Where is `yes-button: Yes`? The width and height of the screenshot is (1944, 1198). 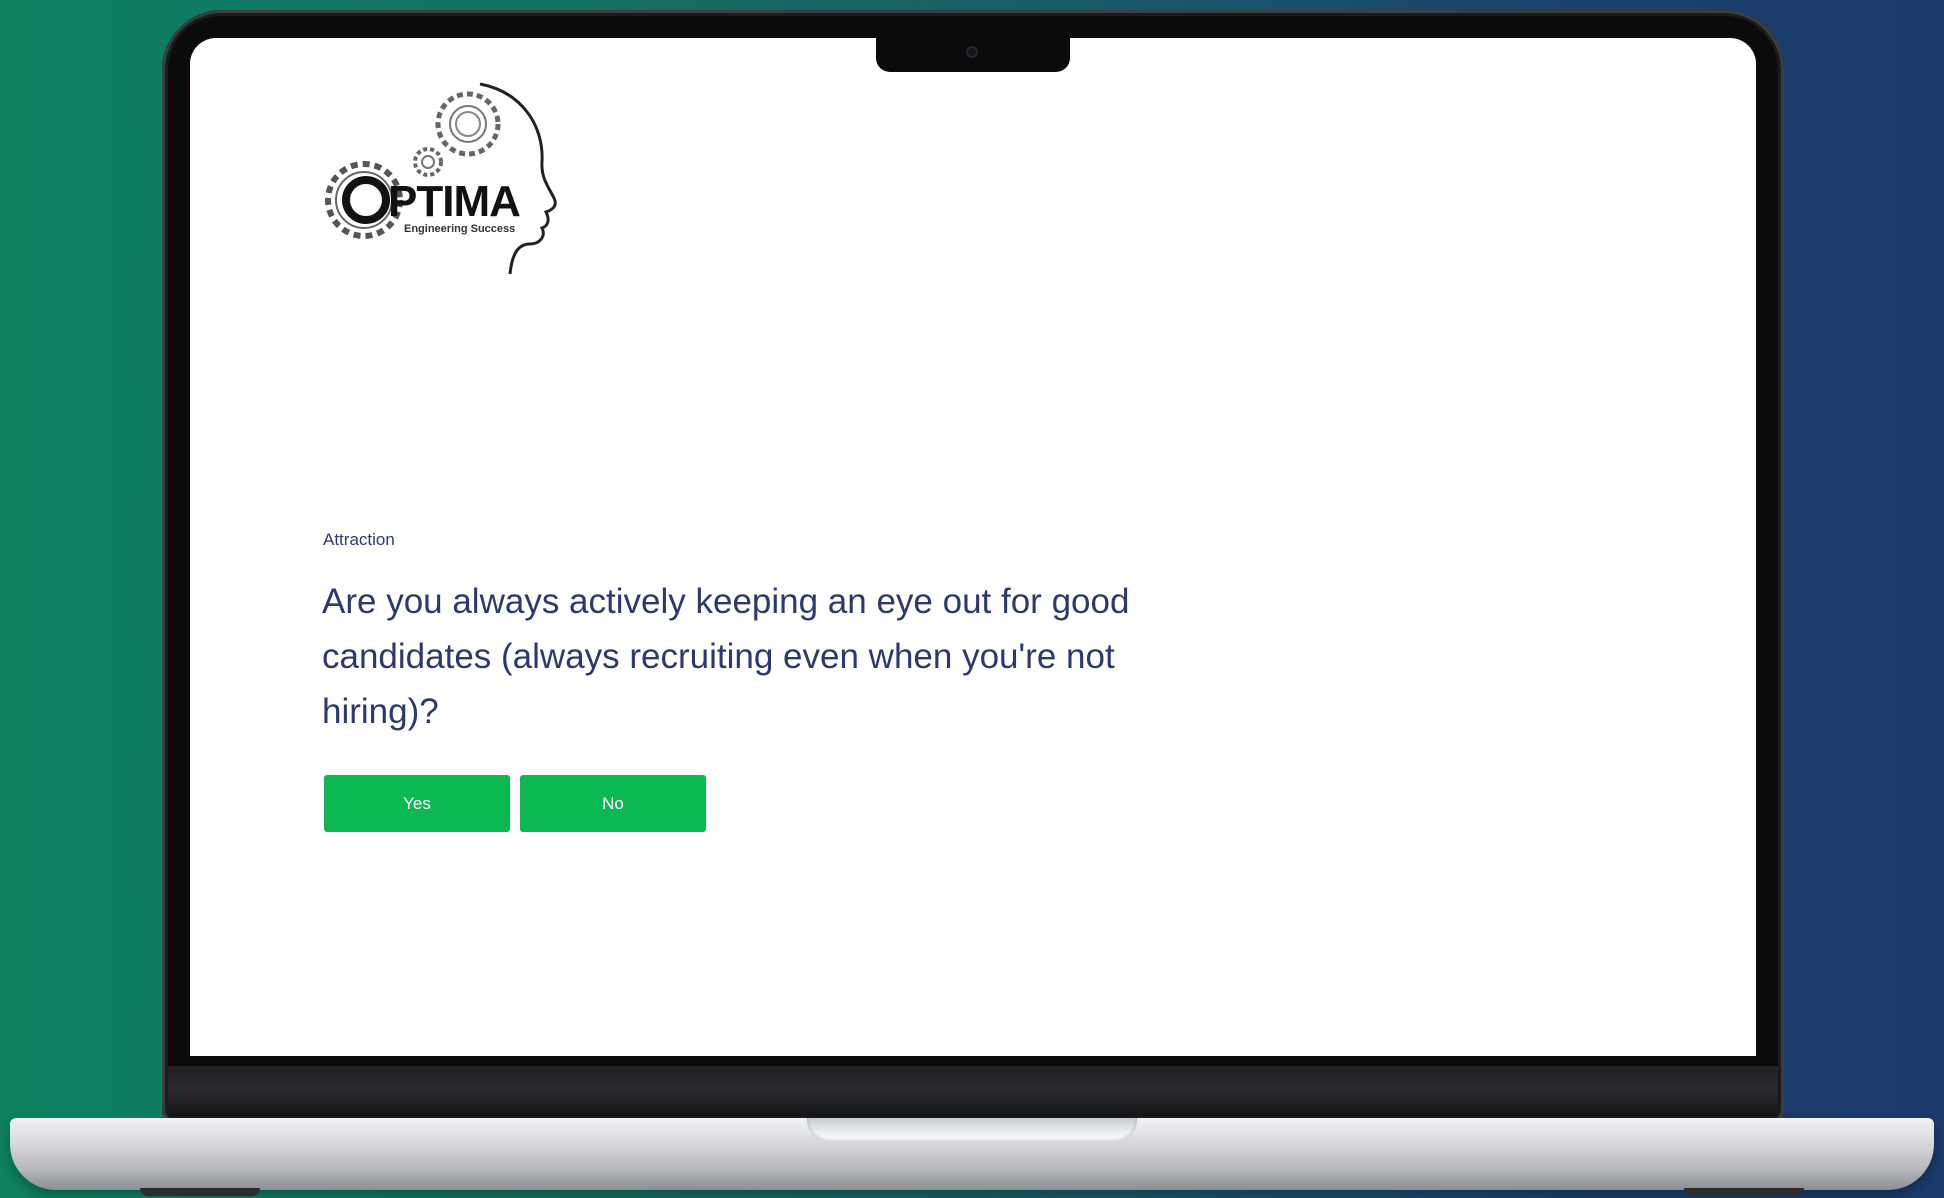 yes-button: Yes is located at coordinates (417, 803).